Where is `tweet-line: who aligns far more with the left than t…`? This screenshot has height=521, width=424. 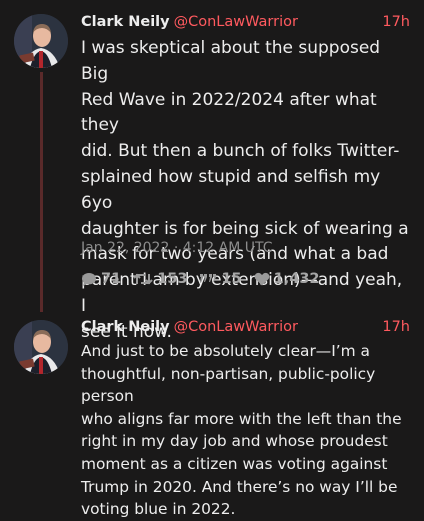
tweet-line: who aligns far more with the left than t… is located at coordinates (241, 418).